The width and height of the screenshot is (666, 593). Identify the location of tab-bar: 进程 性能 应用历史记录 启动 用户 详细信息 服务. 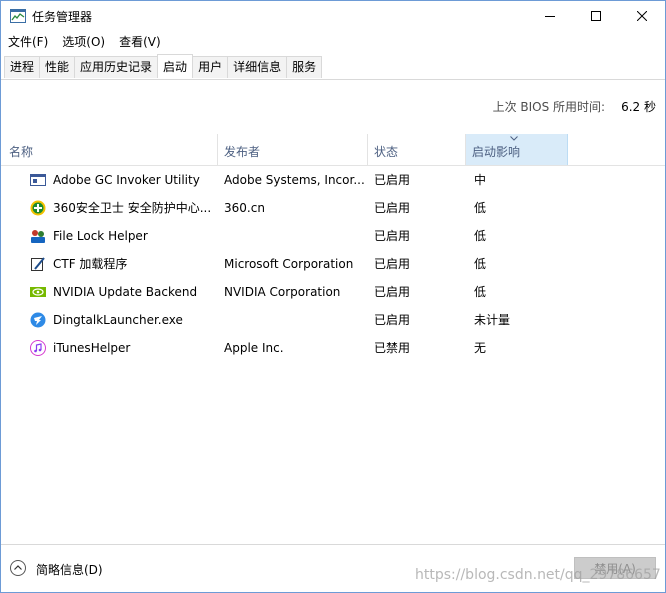
(333, 67).